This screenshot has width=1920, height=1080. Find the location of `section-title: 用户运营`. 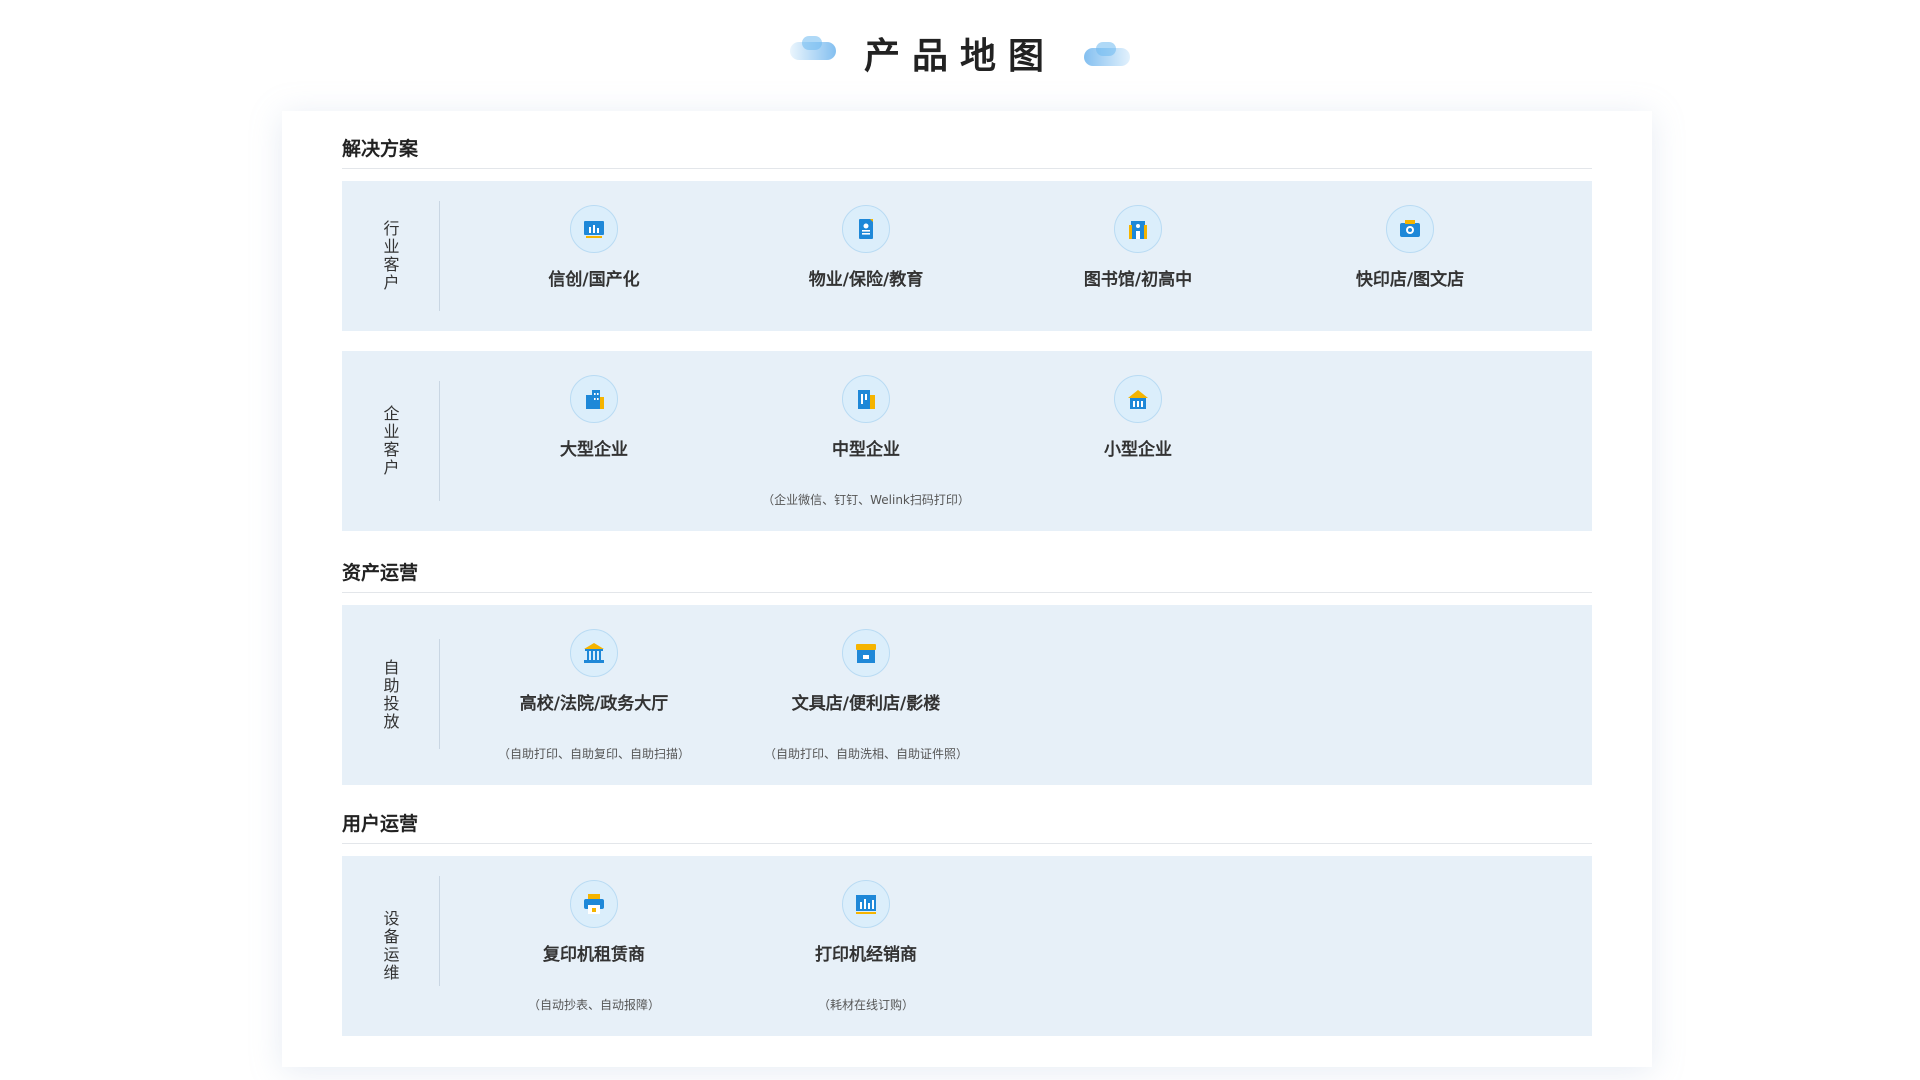

section-title: 用户运营 is located at coordinates (380, 824).